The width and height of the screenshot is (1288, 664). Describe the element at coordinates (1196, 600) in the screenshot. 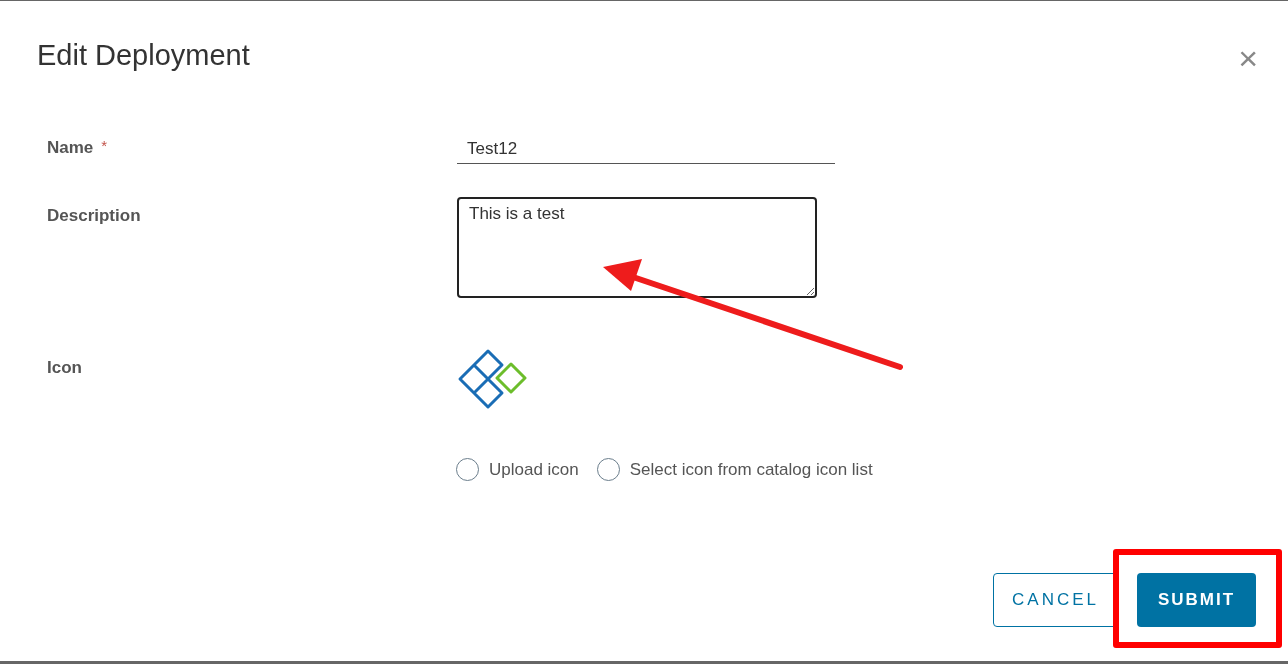

I see `submit-button: SUBMIT` at that location.